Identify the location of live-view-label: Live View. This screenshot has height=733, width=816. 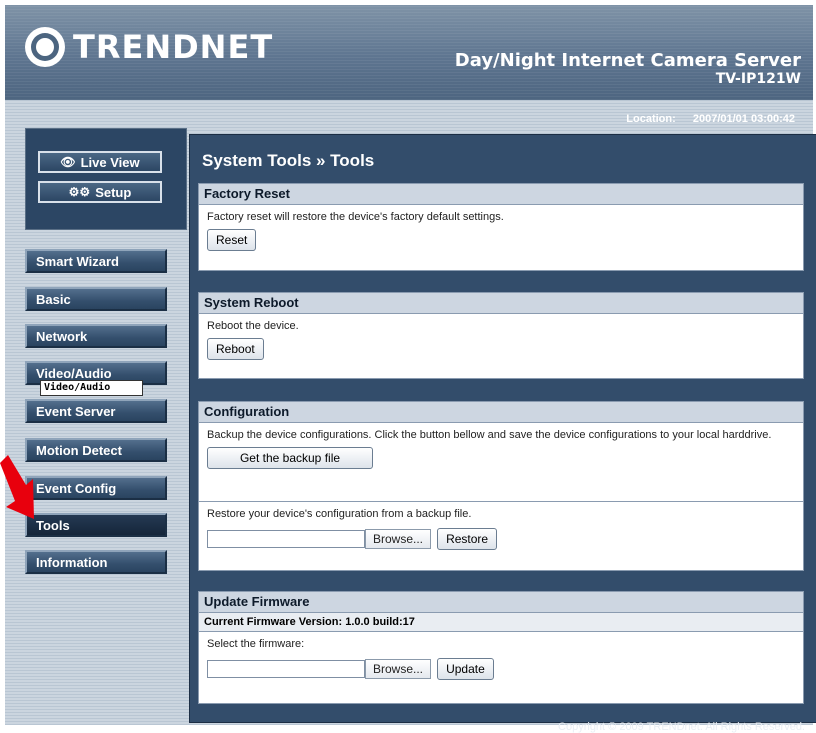
(110, 162).